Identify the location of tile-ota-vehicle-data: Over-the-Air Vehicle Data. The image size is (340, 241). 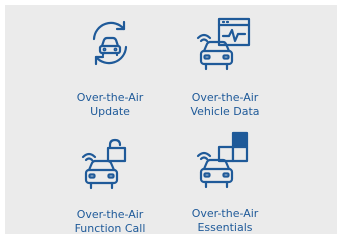
(225, 68).